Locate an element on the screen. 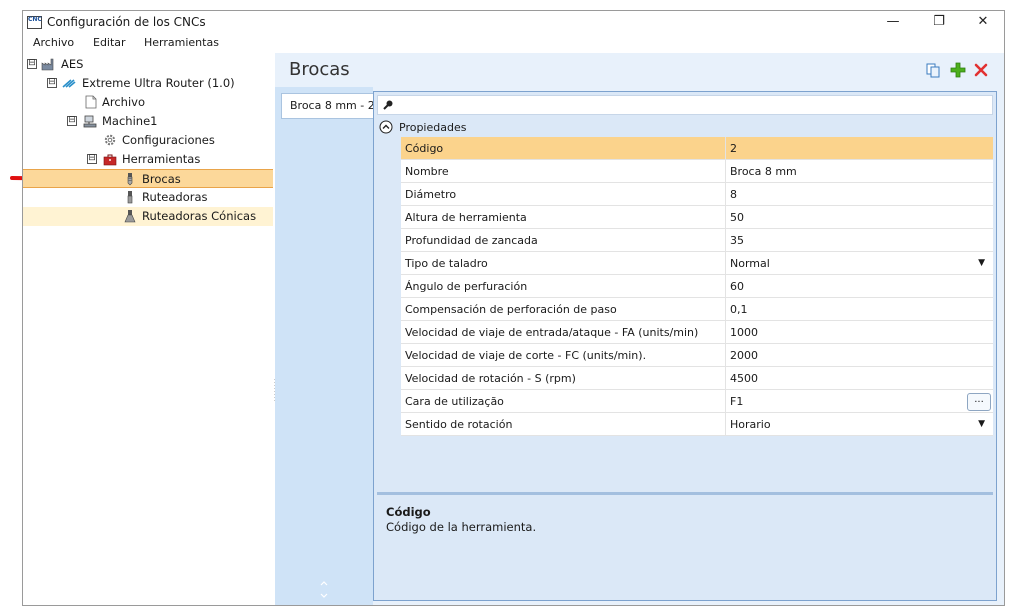 Image resolution: width=1015 pixels, height=611 pixels. menu-editar: Editar is located at coordinates (109, 42).